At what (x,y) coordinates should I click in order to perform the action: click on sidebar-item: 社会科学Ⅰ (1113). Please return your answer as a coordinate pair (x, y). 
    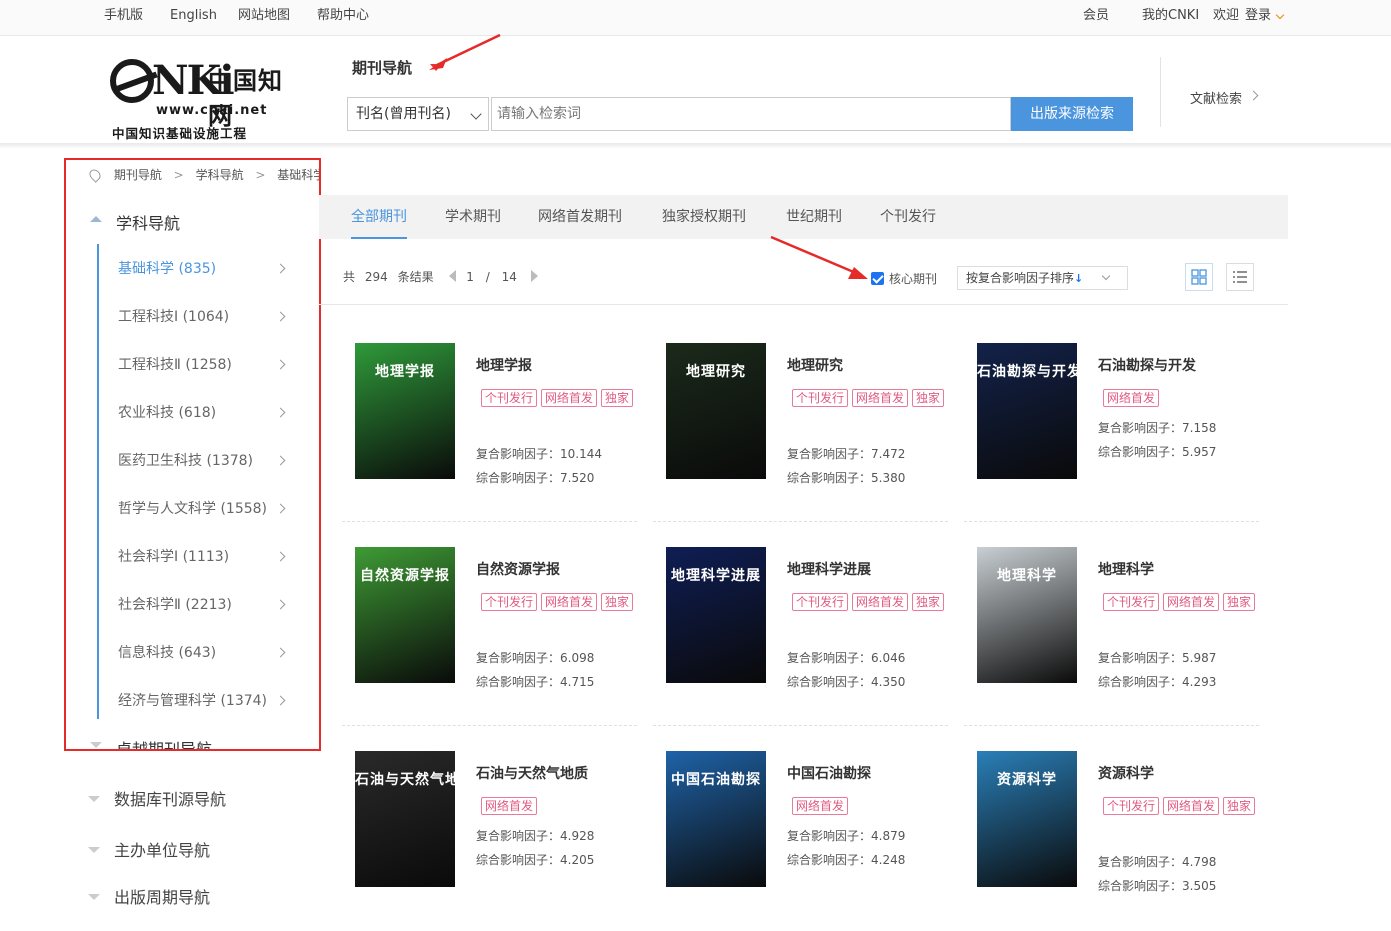
    Looking at the image, I should click on (208, 557).